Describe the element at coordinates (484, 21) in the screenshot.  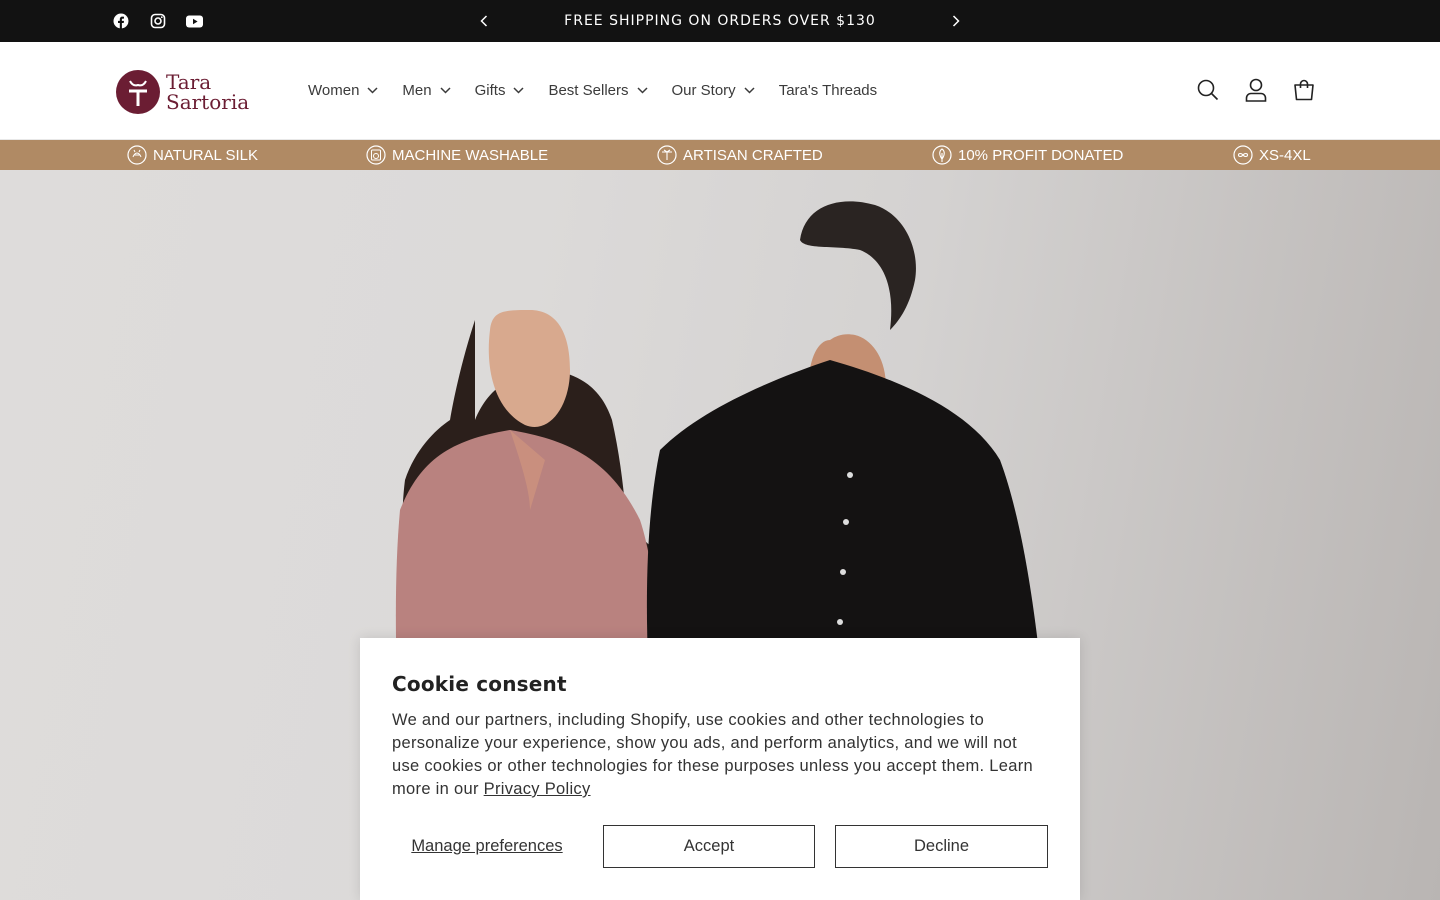
I see `announcement-prev-arrow` at that location.